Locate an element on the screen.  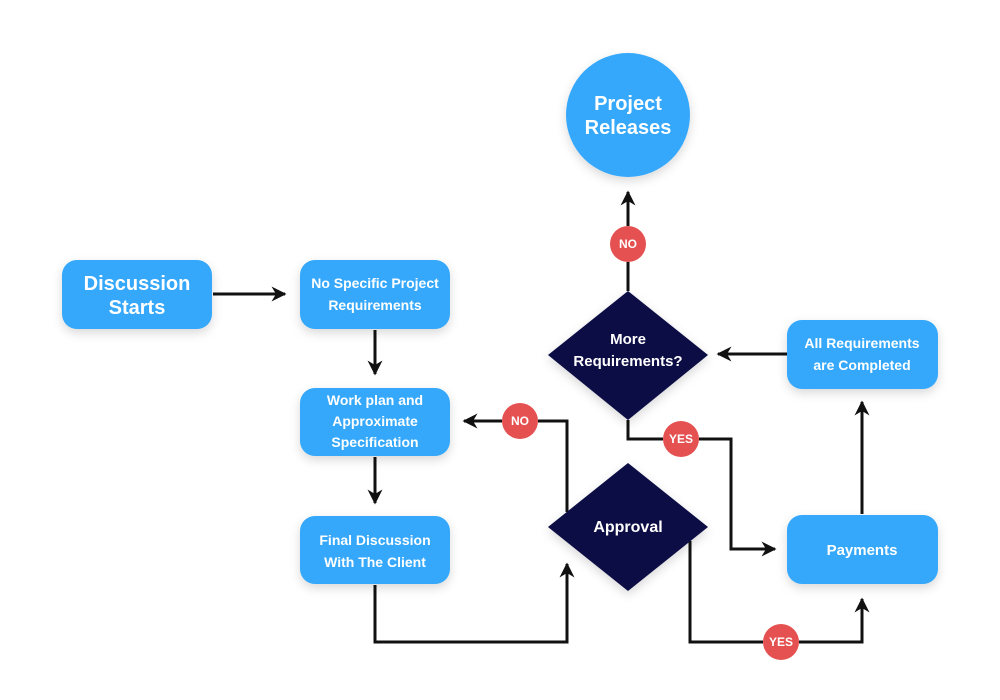
node-label: Final Discussion is located at coordinates (374, 540).